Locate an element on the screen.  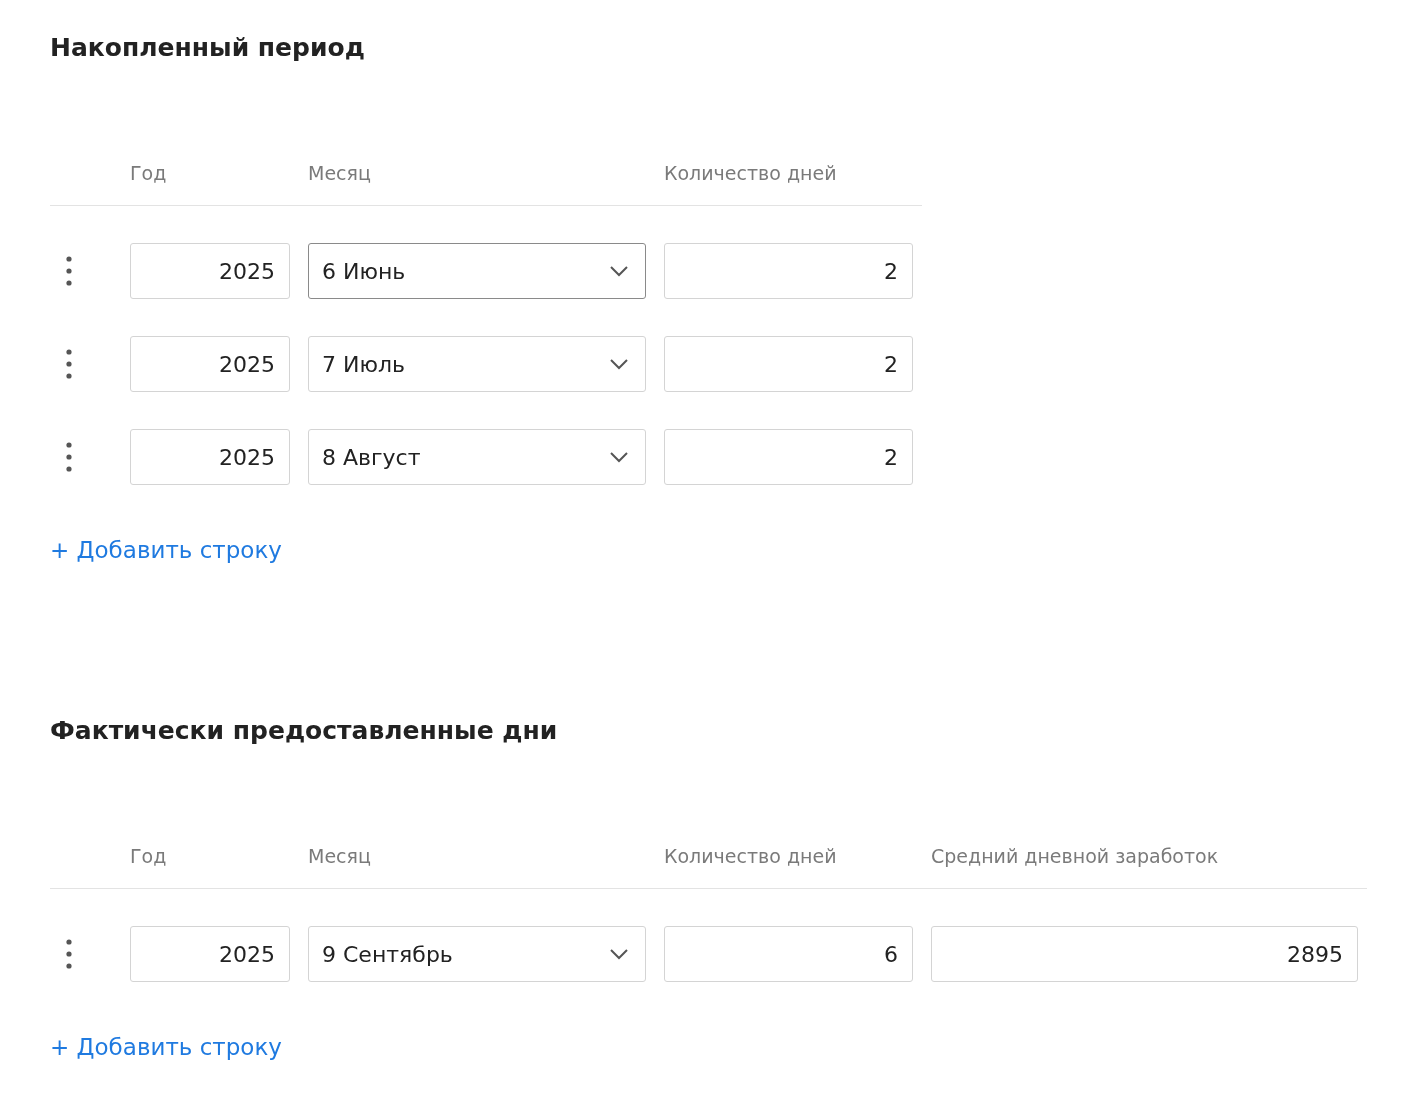
month-dropdown: 7 Июль is located at coordinates (477, 364).